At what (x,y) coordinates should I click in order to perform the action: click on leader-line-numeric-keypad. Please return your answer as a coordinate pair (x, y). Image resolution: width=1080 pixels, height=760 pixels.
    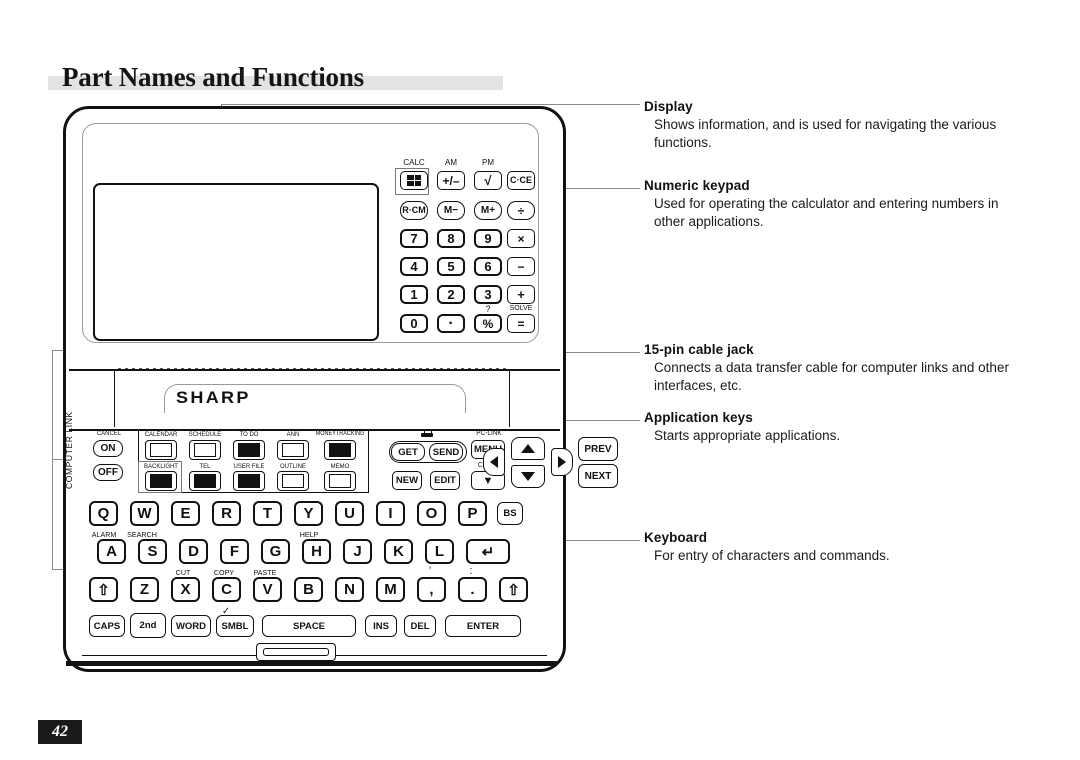
    Looking at the image, I should click on (598, 188).